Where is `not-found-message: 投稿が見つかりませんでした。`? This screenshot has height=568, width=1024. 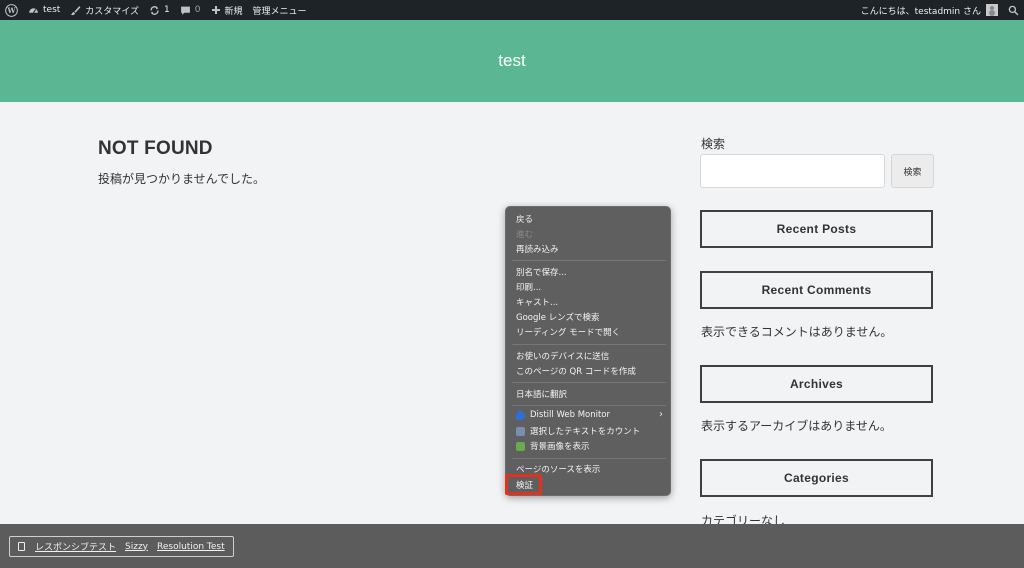 not-found-message: 投稿が見つかりませんでした。 is located at coordinates (182, 179).